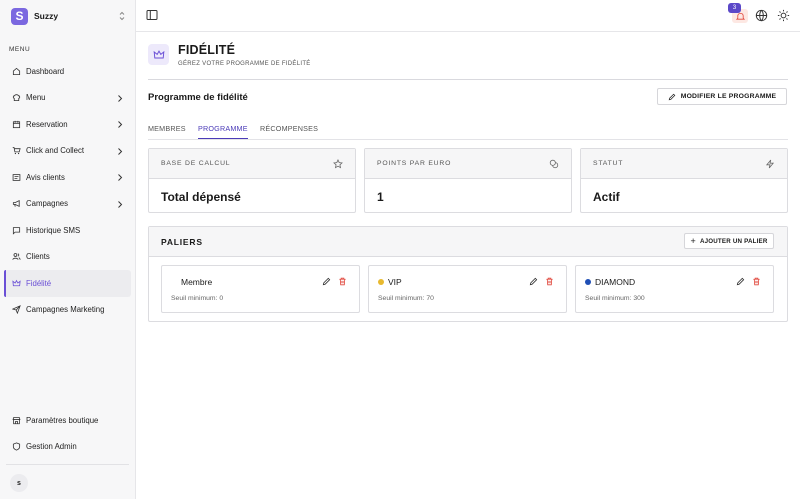 This screenshot has height=499, width=800. What do you see at coordinates (380, 197) in the screenshot?
I see `stat-card-value: 1` at bounding box center [380, 197].